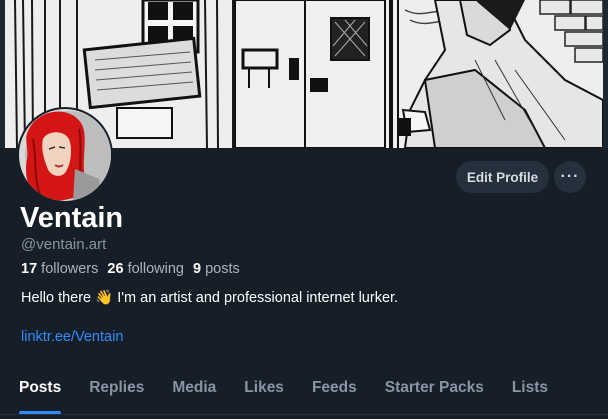  I want to click on profile-avatar, so click(65, 155).